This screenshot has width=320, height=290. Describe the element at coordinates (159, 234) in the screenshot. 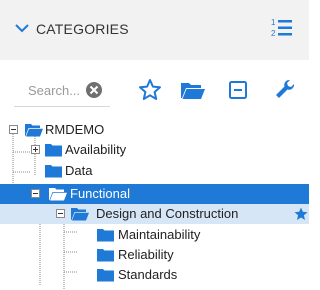

I see `tree-node-label: Maintainability` at that location.